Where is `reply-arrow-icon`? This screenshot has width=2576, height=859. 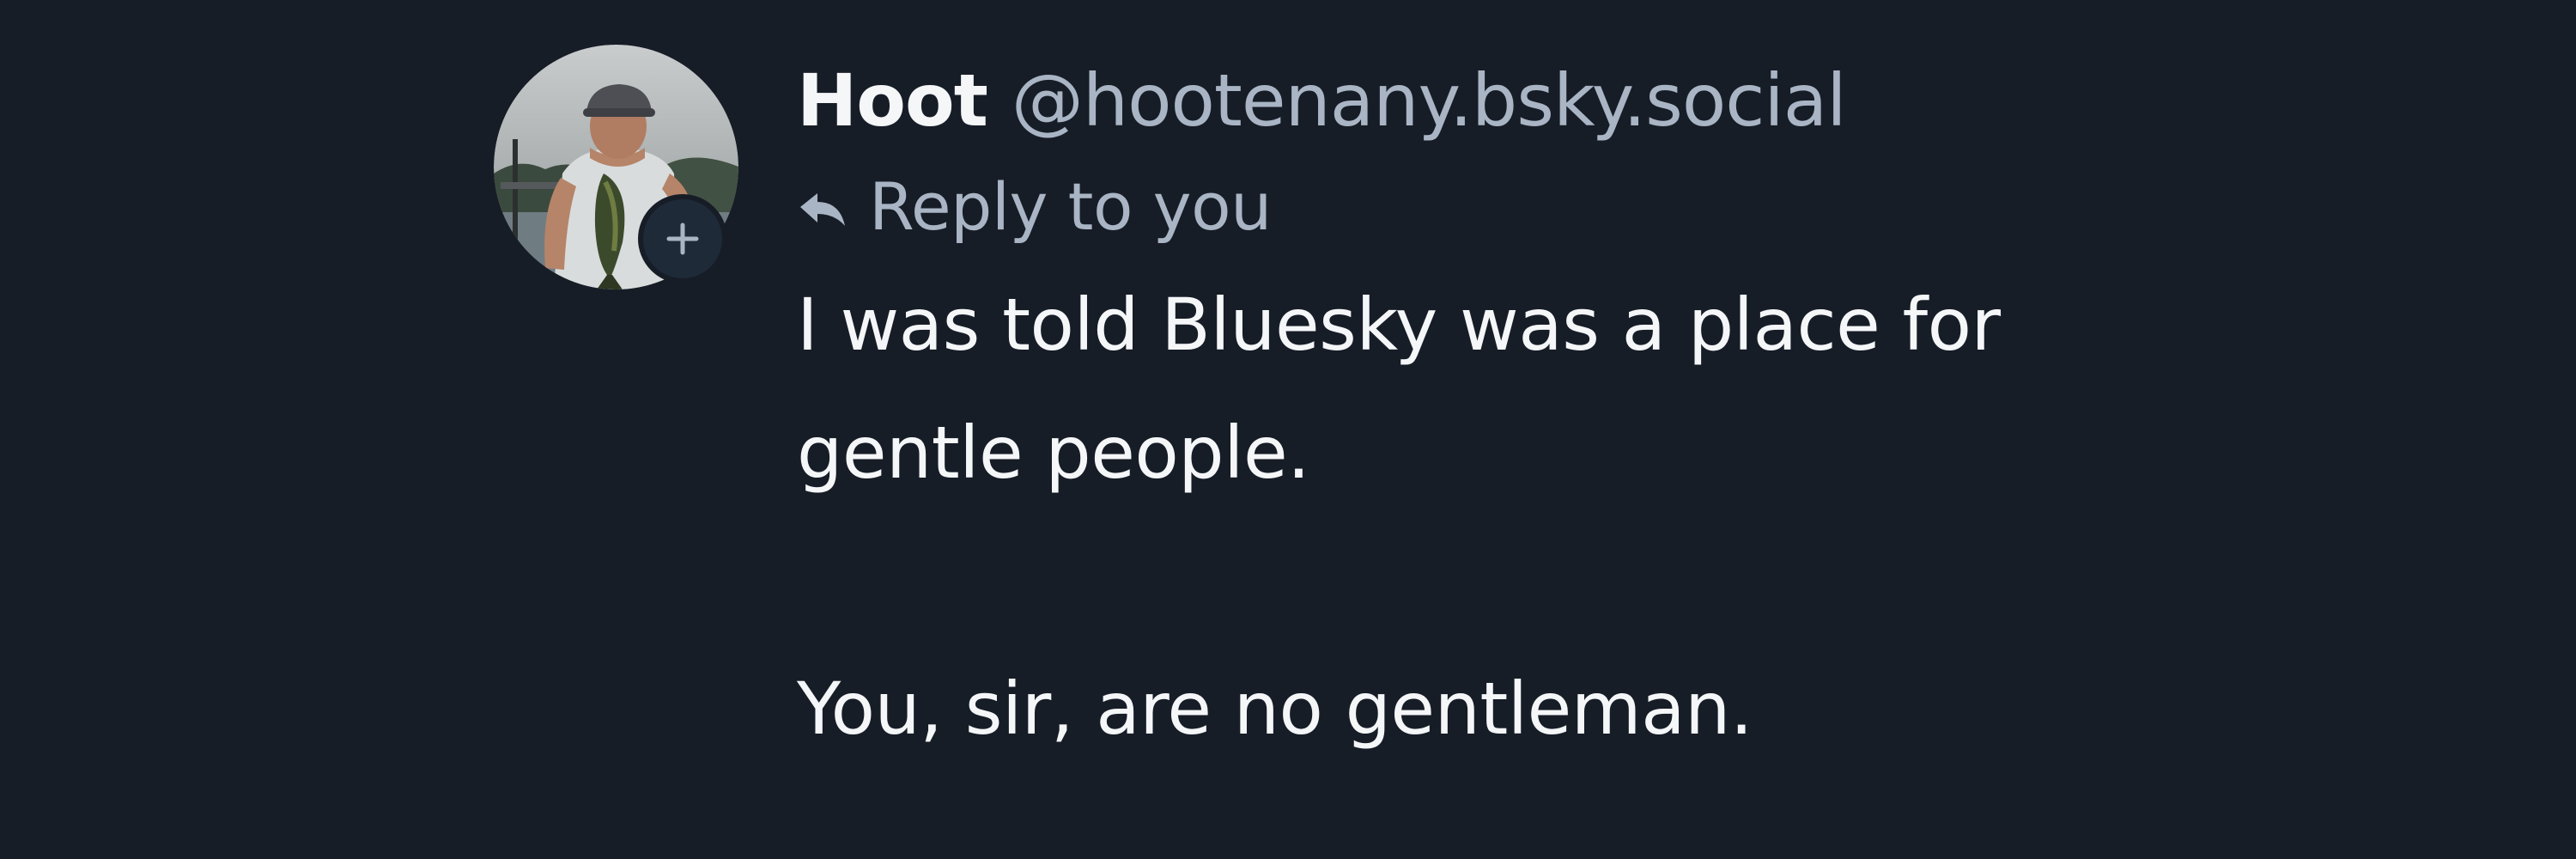
reply-arrow-icon is located at coordinates (823, 210).